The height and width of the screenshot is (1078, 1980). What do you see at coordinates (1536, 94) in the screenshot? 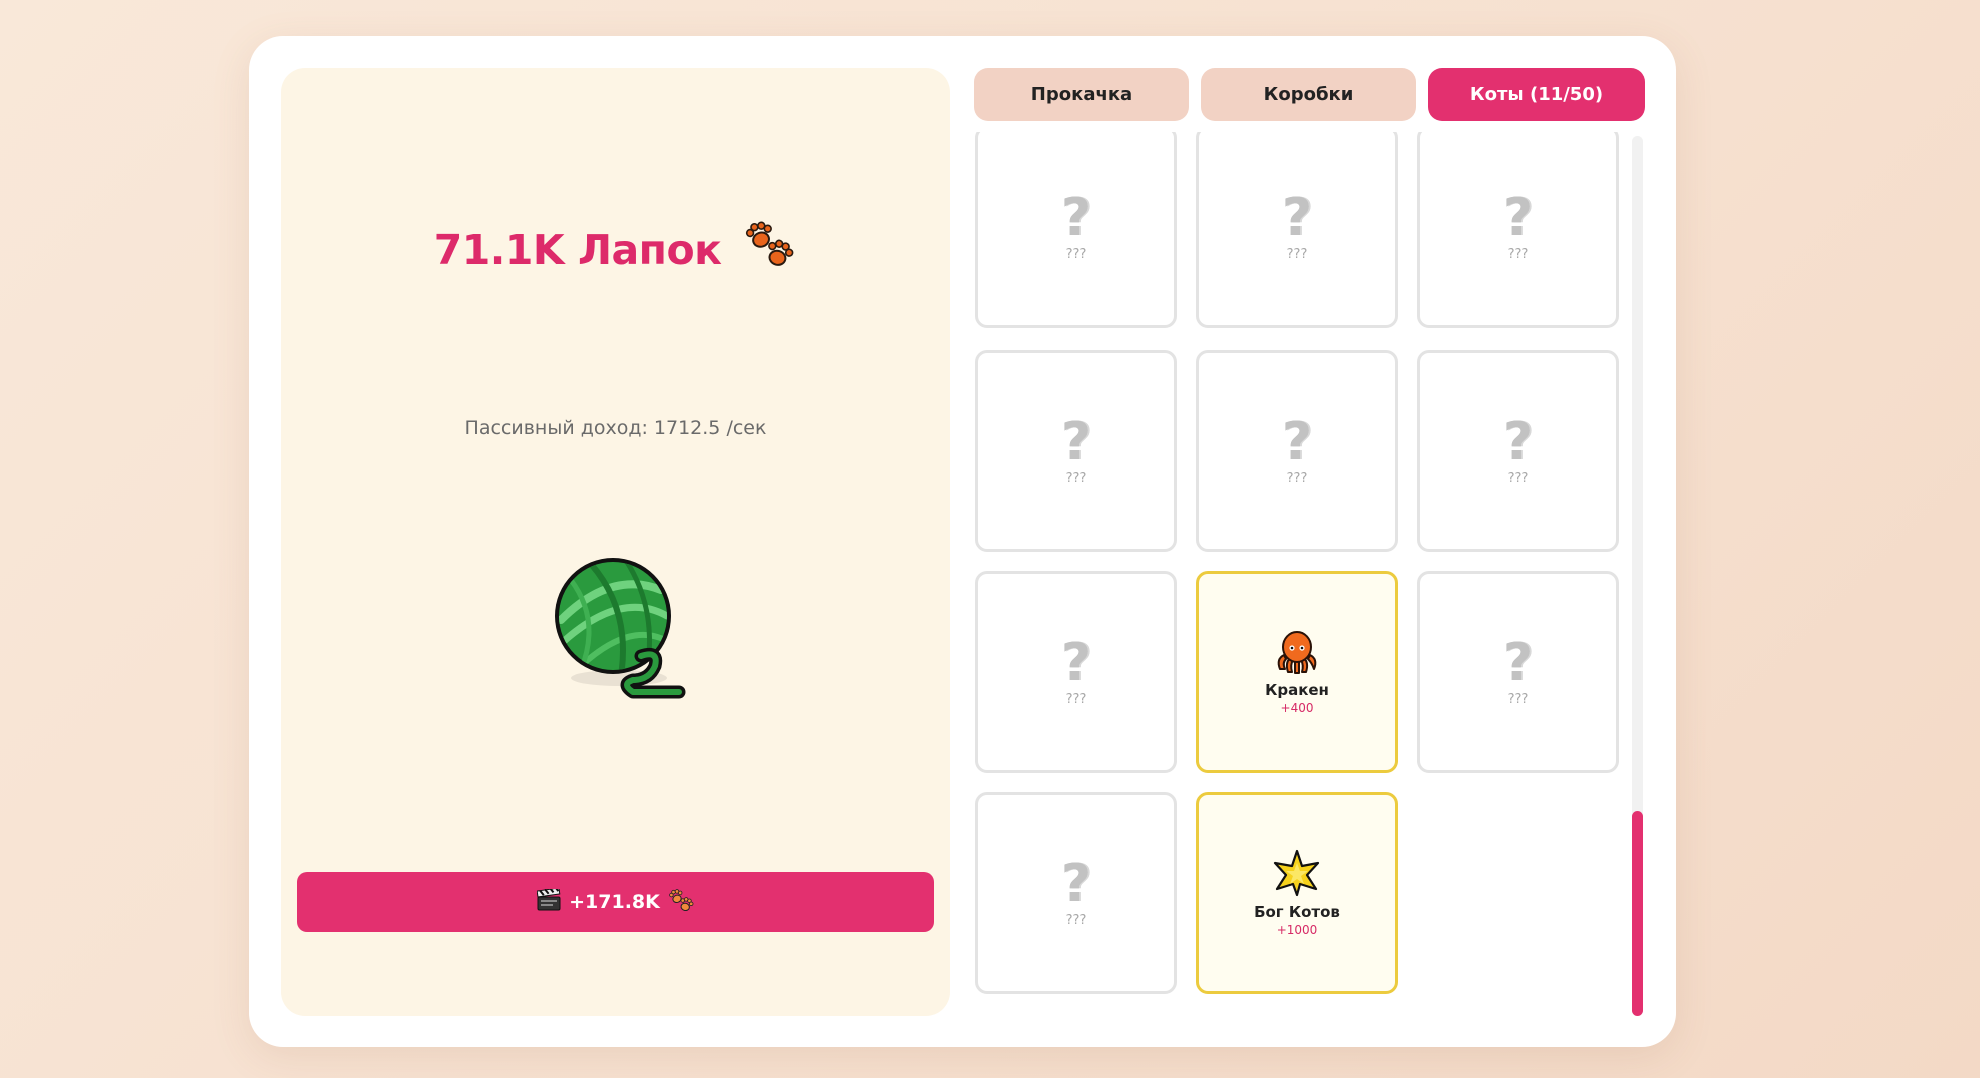
I see `tab-cats: Коты (11/50)` at bounding box center [1536, 94].